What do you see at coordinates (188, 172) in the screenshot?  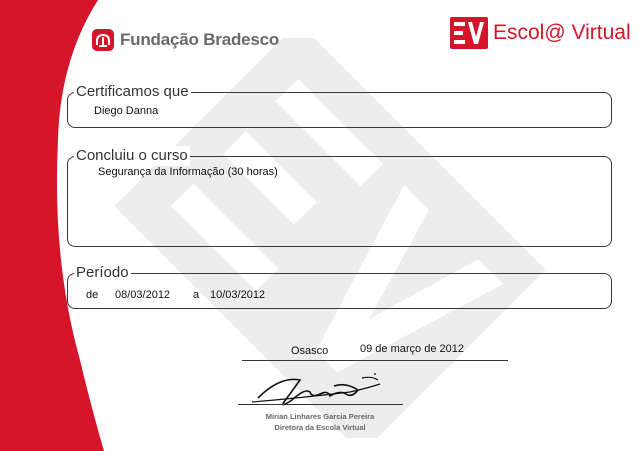 I see `course-name: Segurança da Informação (30 horas)` at bounding box center [188, 172].